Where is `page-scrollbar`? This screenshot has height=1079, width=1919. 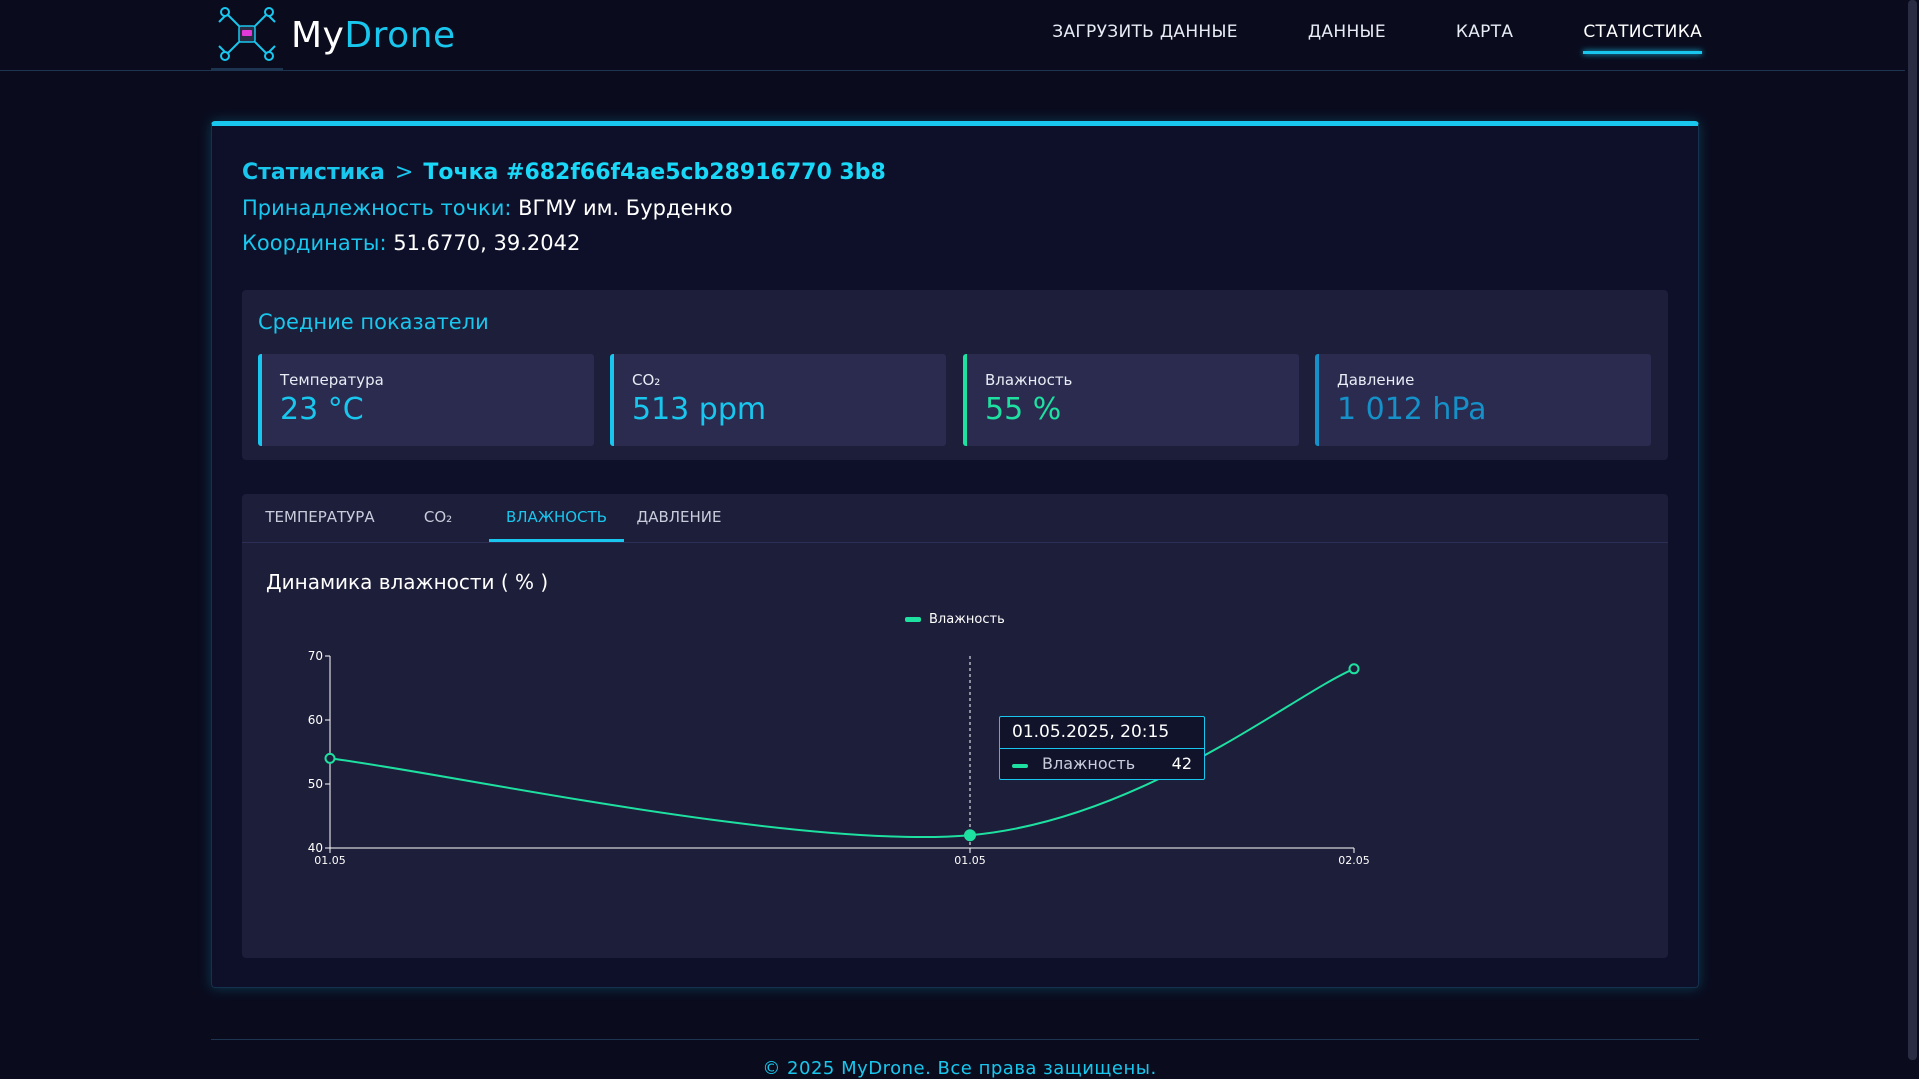
page-scrollbar is located at coordinates (1912, 539).